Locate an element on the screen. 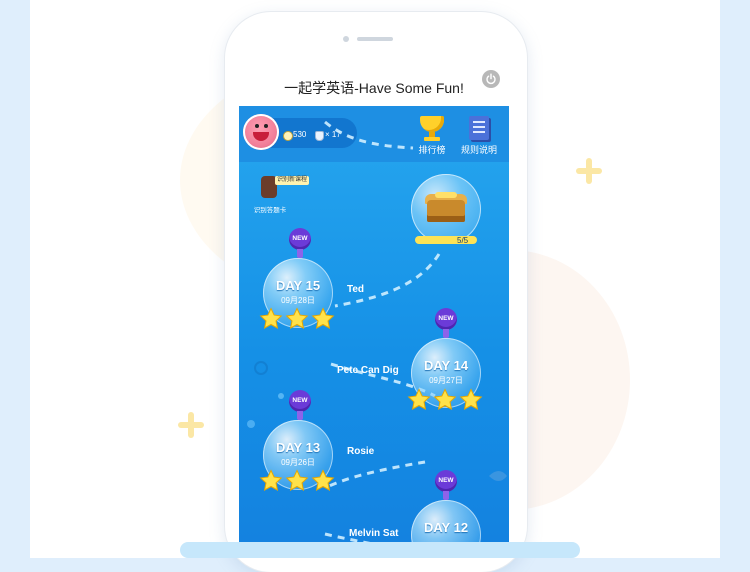 Image resolution: width=750 pixels, height=572 pixels. level-day: DAY 14 is located at coordinates (446, 365).